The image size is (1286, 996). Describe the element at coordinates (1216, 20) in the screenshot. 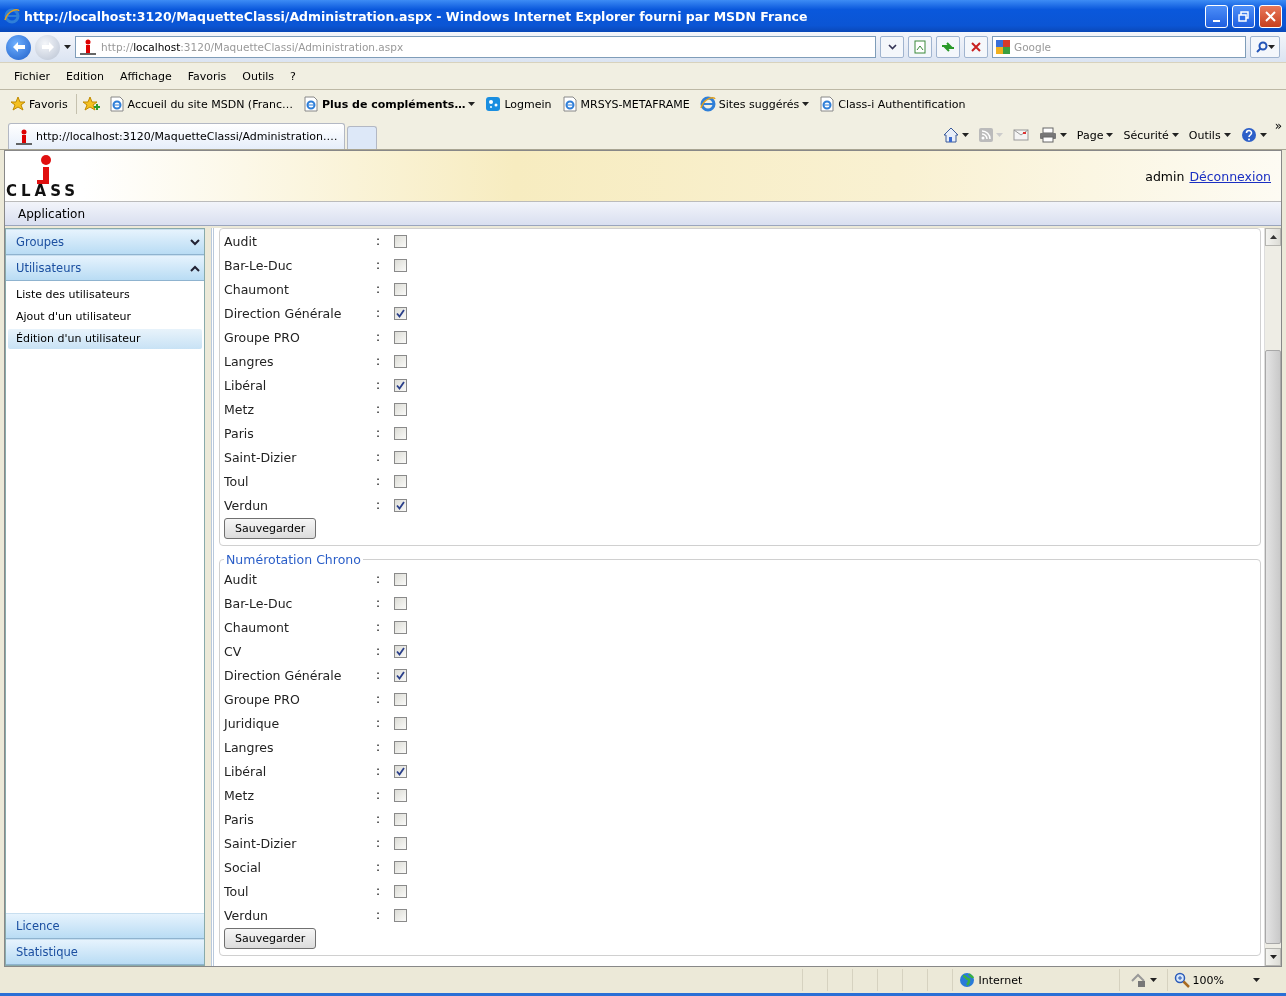

I see `minimize-icon` at that location.